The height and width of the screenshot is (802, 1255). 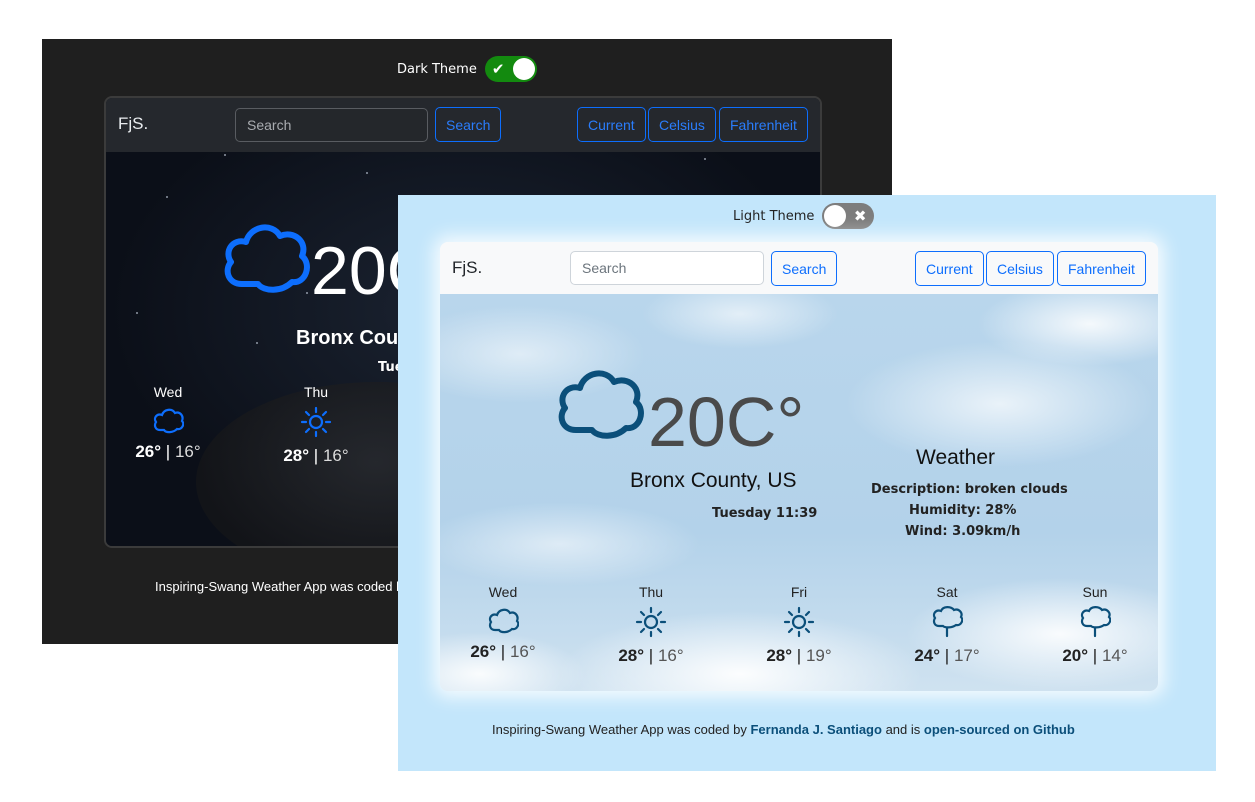 I want to click on forecast-day: Fri 28° | 19°, so click(x=799, y=625).